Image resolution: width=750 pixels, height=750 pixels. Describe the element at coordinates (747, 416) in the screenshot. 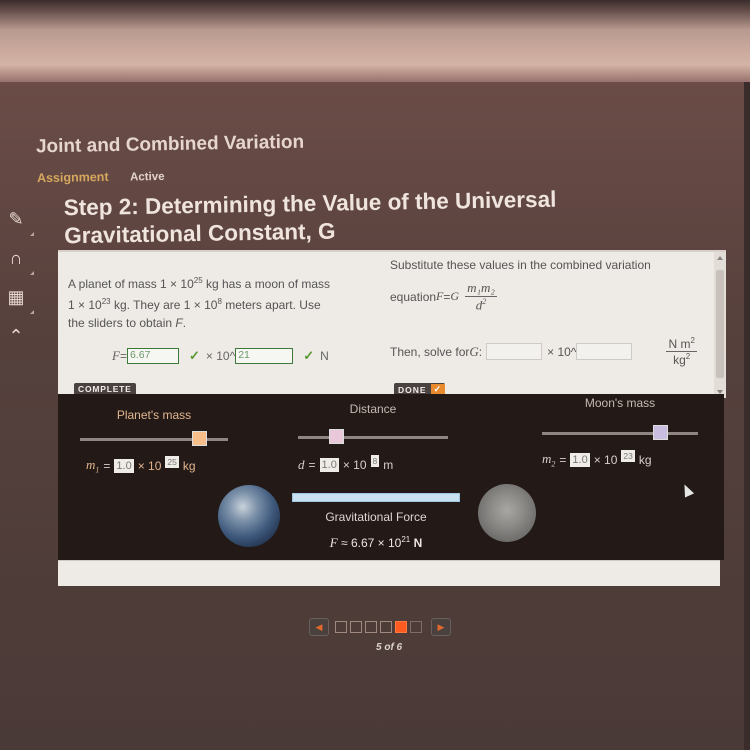

I see `screen-edge` at that location.